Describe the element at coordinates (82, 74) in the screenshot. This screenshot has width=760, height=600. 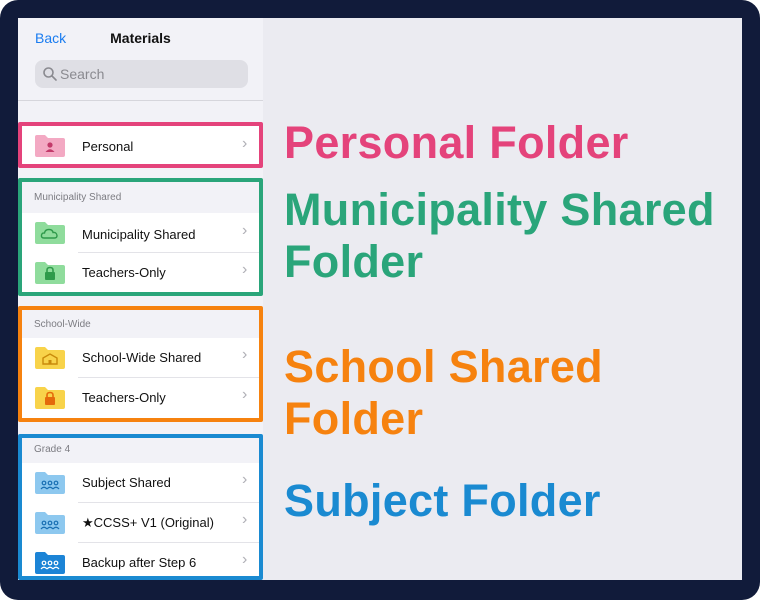
I see `search-placeholder: Search` at that location.